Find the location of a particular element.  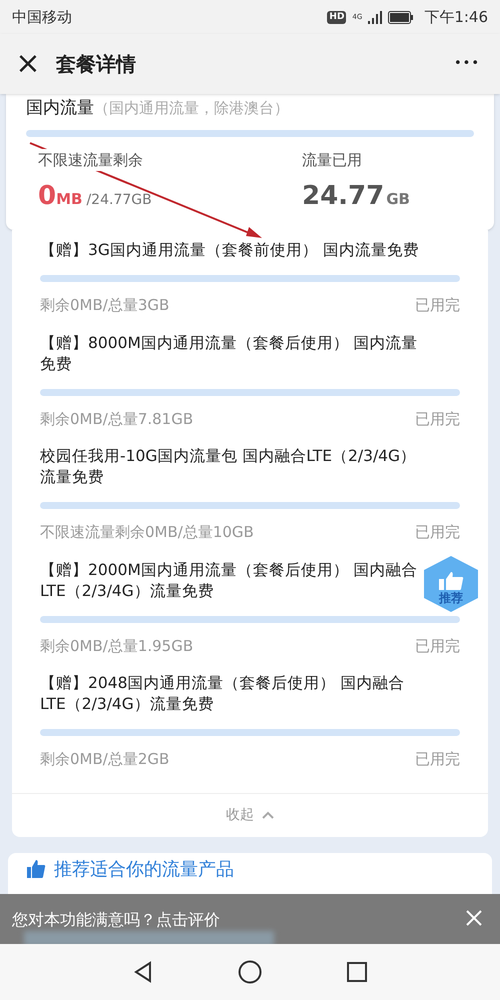

package-name: 【赠】2000M国内通用流量（套餐后使用） 国内融合LTE（2/3/4G）流量免费 is located at coordinates (229, 581).